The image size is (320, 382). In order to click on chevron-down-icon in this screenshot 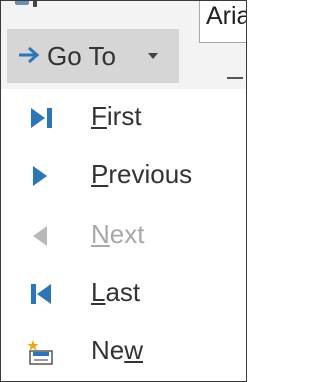, I will do `click(153, 56)`.